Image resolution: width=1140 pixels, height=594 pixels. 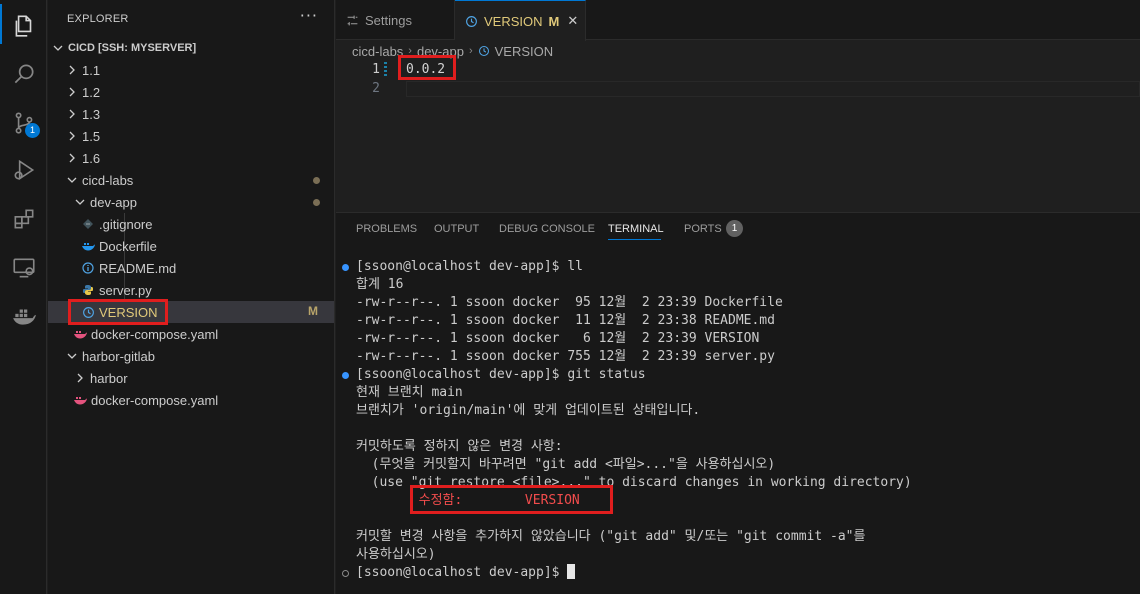 What do you see at coordinates (309, 15) in the screenshot?
I see `more-actions-icon: ···` at bounding box center [309, 15].